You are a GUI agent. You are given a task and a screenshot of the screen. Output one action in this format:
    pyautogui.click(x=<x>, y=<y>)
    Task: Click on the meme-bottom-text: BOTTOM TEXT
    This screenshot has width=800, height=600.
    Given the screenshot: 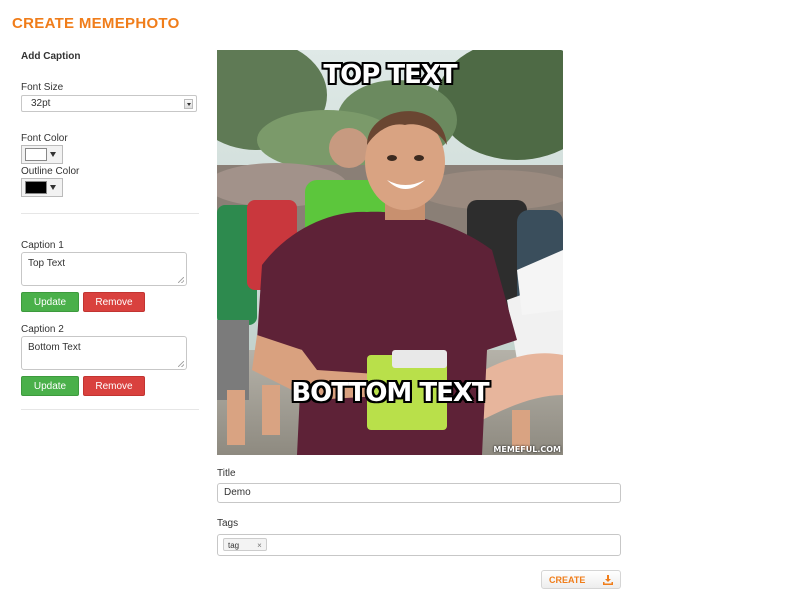 What is the action you would take?
    pyautogui.click(x=390, y=393)
    